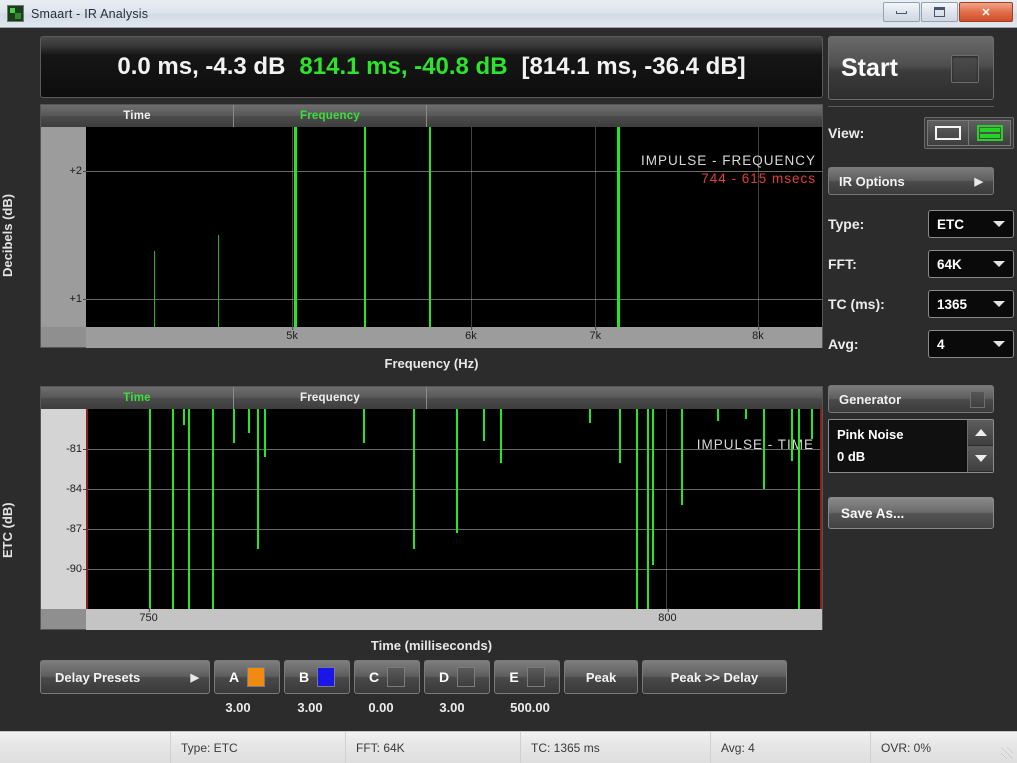 Image resolution: width=1017 pixels, height=763 pixels. Describe the element at coordinates (77, 569) in the screenshot. I see `y-tick-label: -90` at that location.